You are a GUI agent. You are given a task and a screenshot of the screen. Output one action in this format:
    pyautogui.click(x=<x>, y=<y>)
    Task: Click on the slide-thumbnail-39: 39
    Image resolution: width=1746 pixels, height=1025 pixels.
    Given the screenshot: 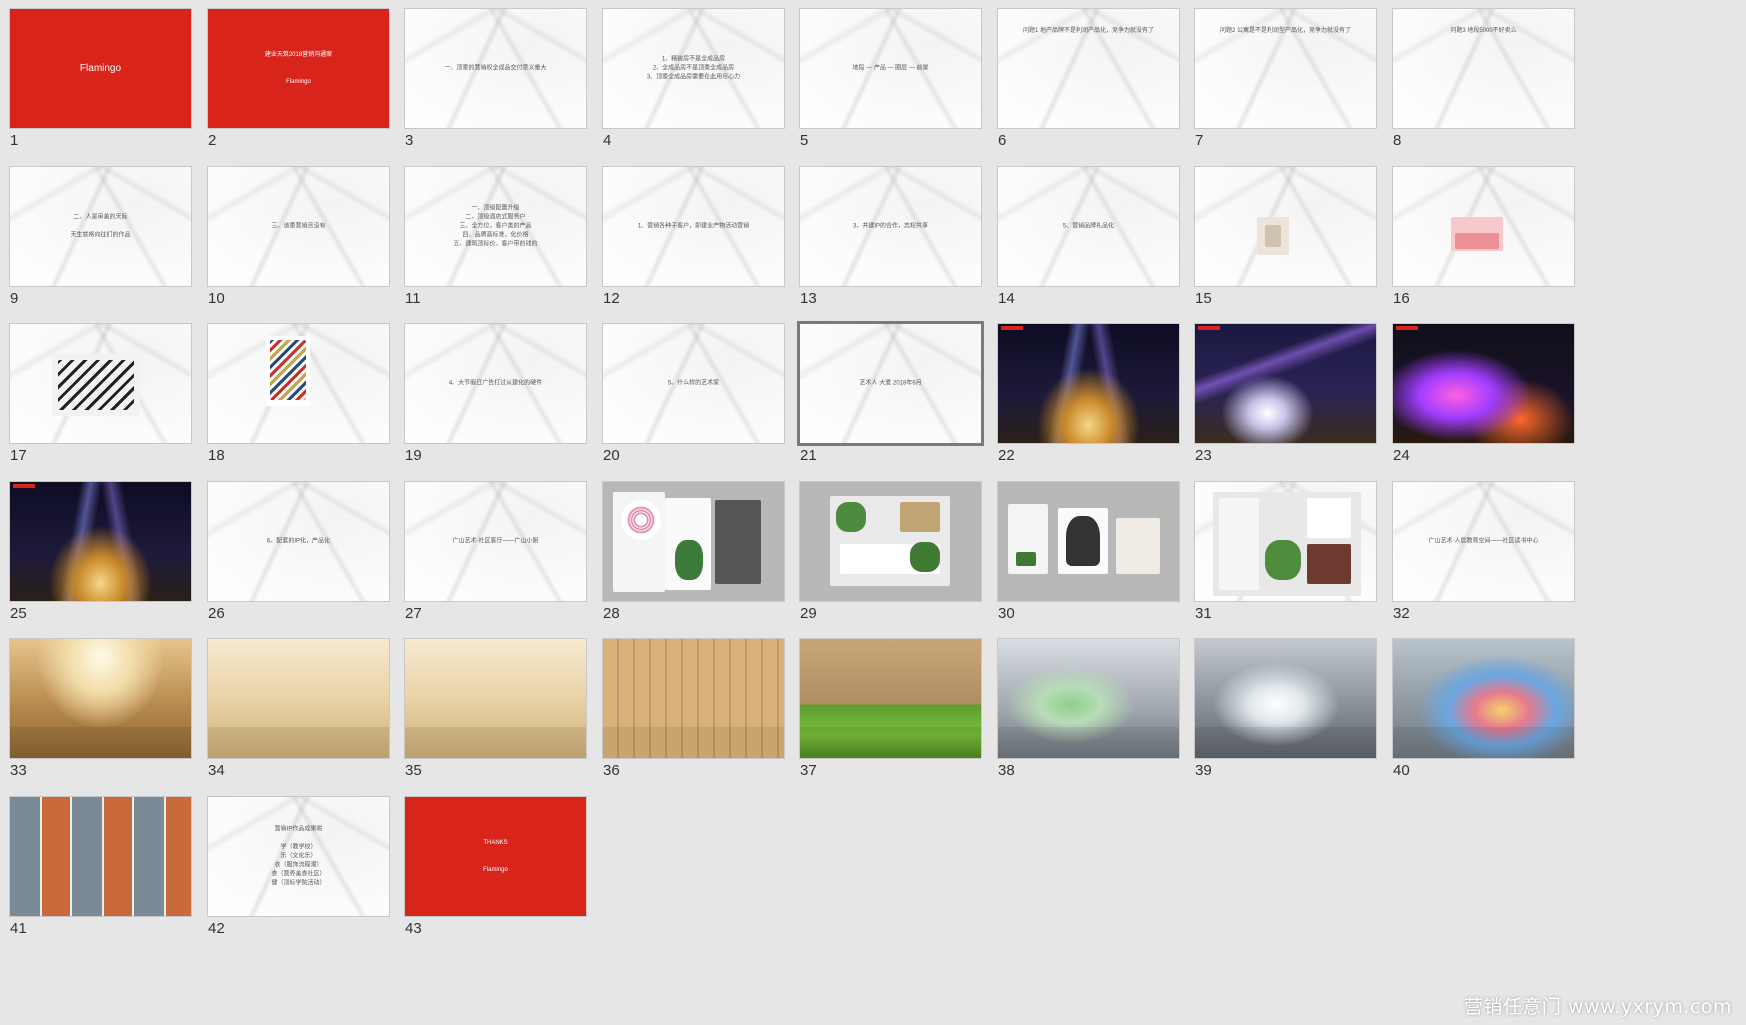 What is the action you would take?
    pyautogui.click(x=1281, y=706)
    